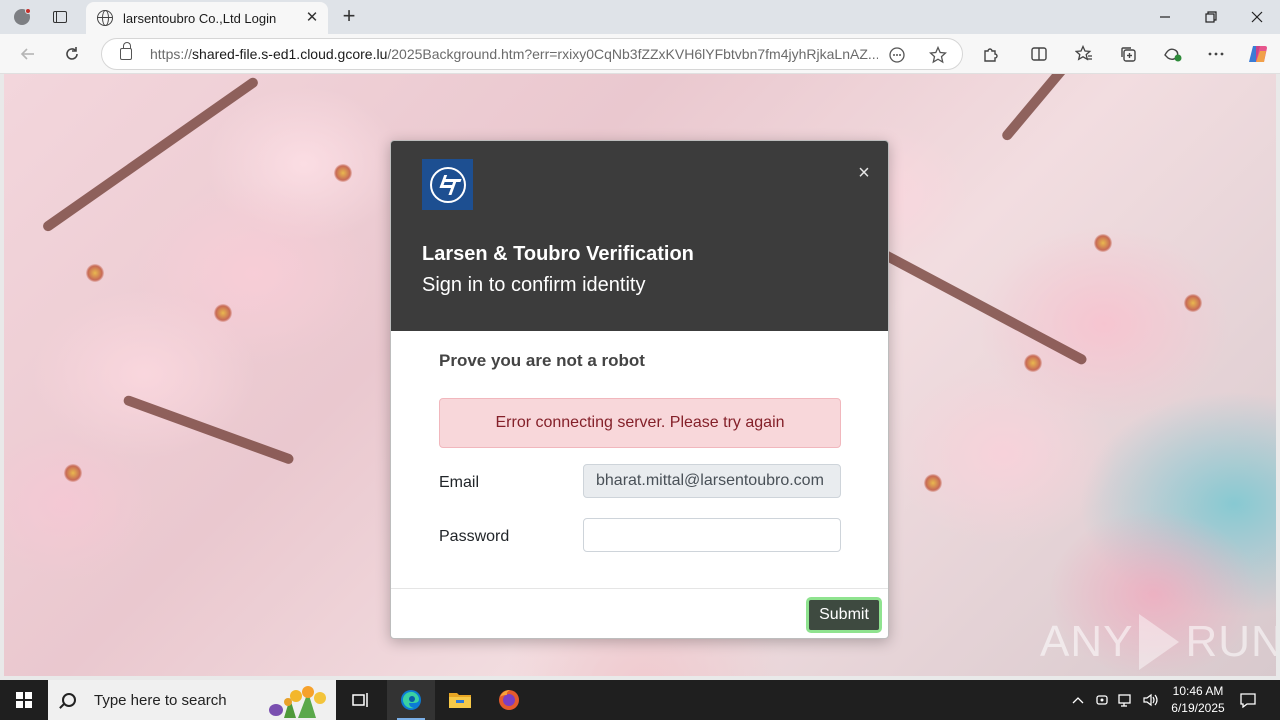  I want to click on plus-icon: +, so click(349, 17).